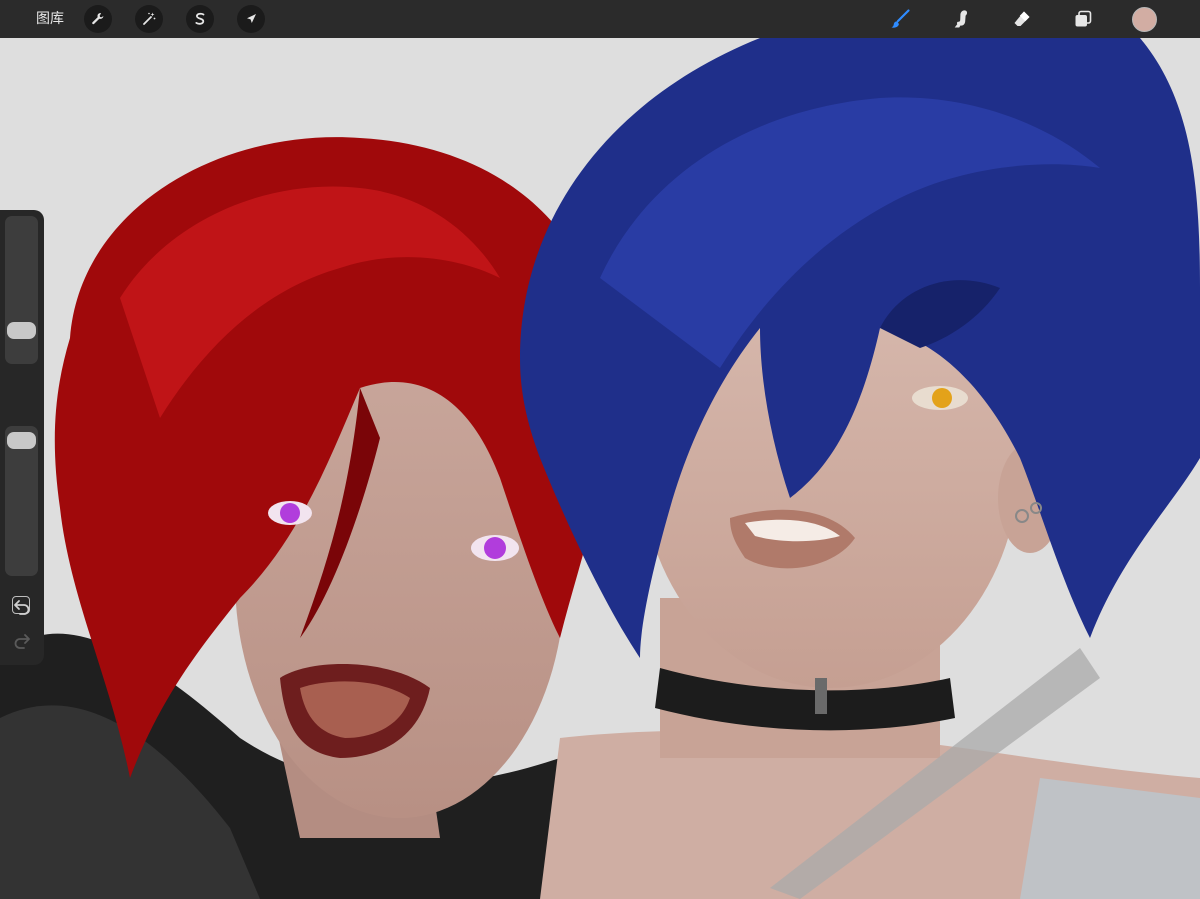  I want to click on adjustments-button, so click(149, 19).